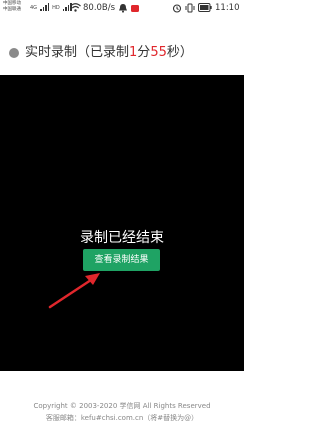 The image size is (320, 434). I want to click on contact-email-text: 客服邮箱：kefu#chsi.com.cn（将#替换为@）, so click(122, 418).